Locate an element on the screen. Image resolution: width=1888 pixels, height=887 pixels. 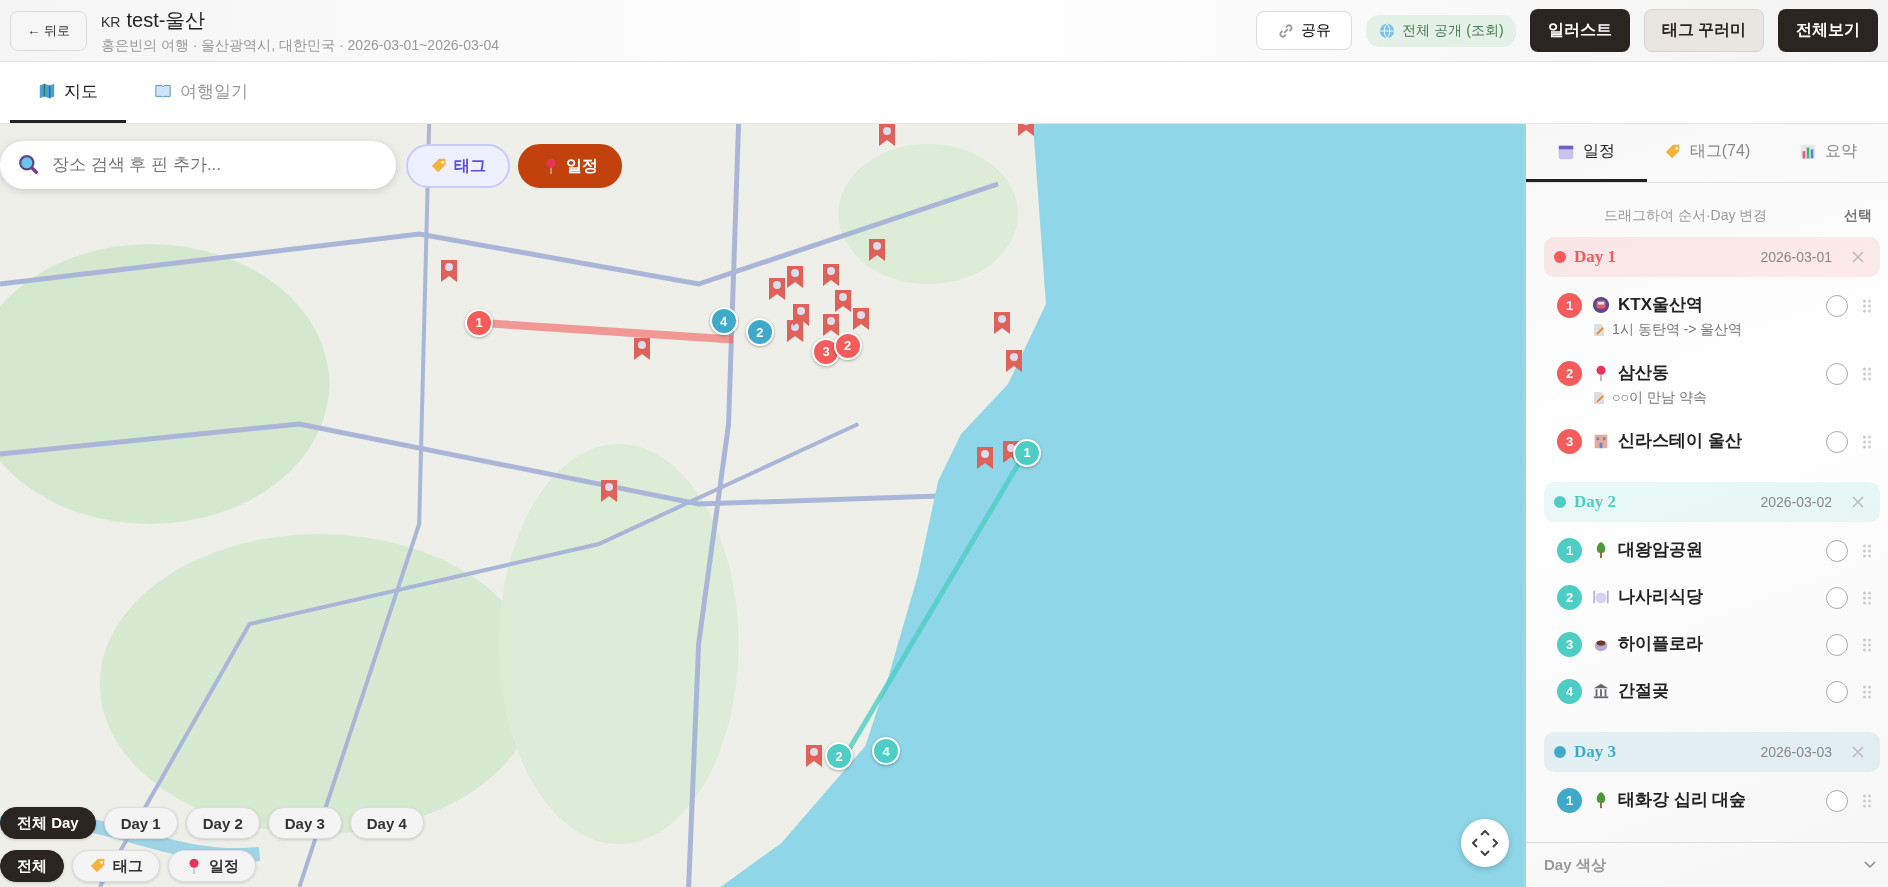
type-filter-chip: 일정 is located at coordinates (212, 866).